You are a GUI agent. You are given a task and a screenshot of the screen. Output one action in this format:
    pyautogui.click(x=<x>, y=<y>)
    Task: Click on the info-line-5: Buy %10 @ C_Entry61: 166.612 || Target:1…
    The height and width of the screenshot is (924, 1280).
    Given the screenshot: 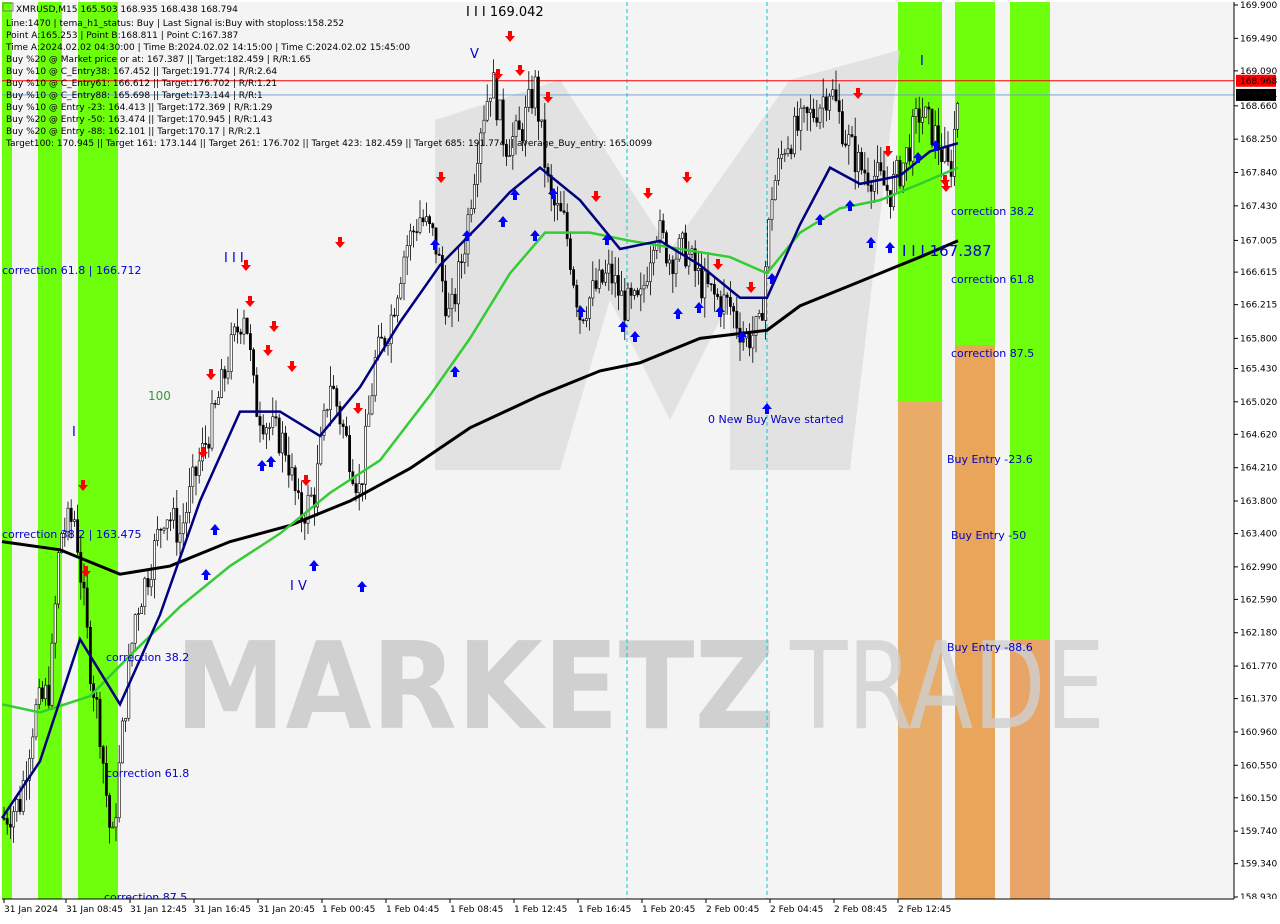 What is the action you would take?
    pyautogui.click(x=141, y=84)
    